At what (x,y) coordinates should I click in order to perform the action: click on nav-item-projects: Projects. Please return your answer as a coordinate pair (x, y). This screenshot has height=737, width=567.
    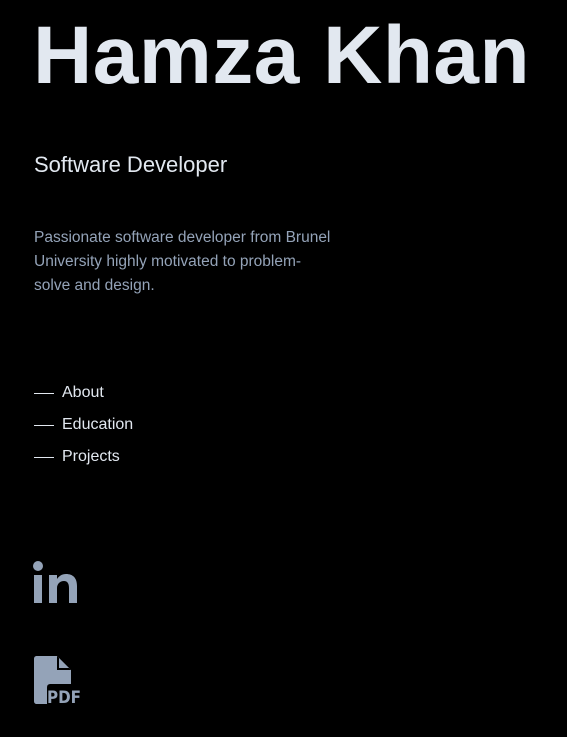
    Looking at the image, I should click on (83, 457).